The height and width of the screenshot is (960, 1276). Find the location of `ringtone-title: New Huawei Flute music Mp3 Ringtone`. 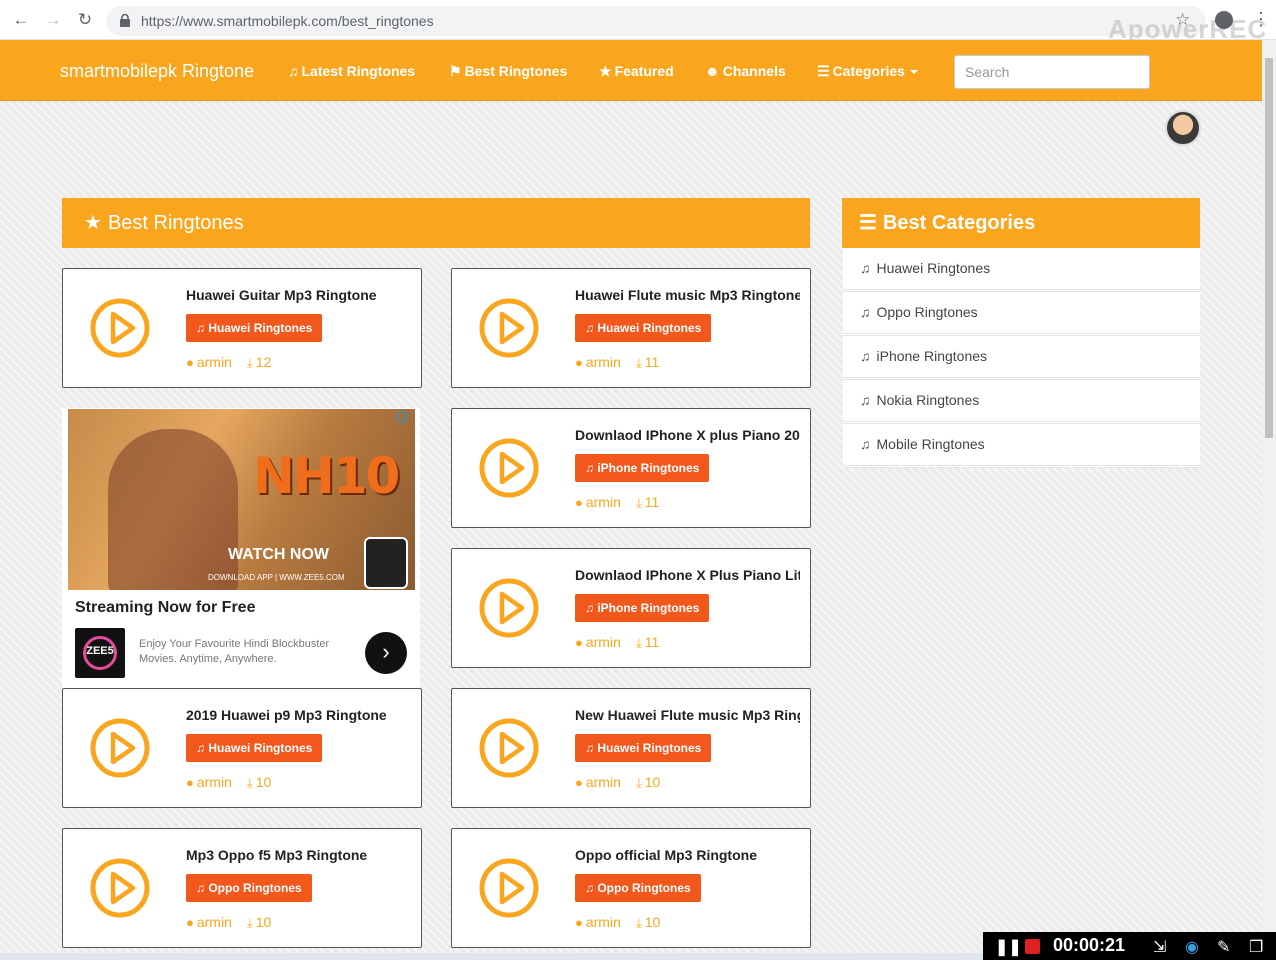

ringtone-title: New Huawei Flute music Mp3 Ringtone is located at coordinates (687, 715).